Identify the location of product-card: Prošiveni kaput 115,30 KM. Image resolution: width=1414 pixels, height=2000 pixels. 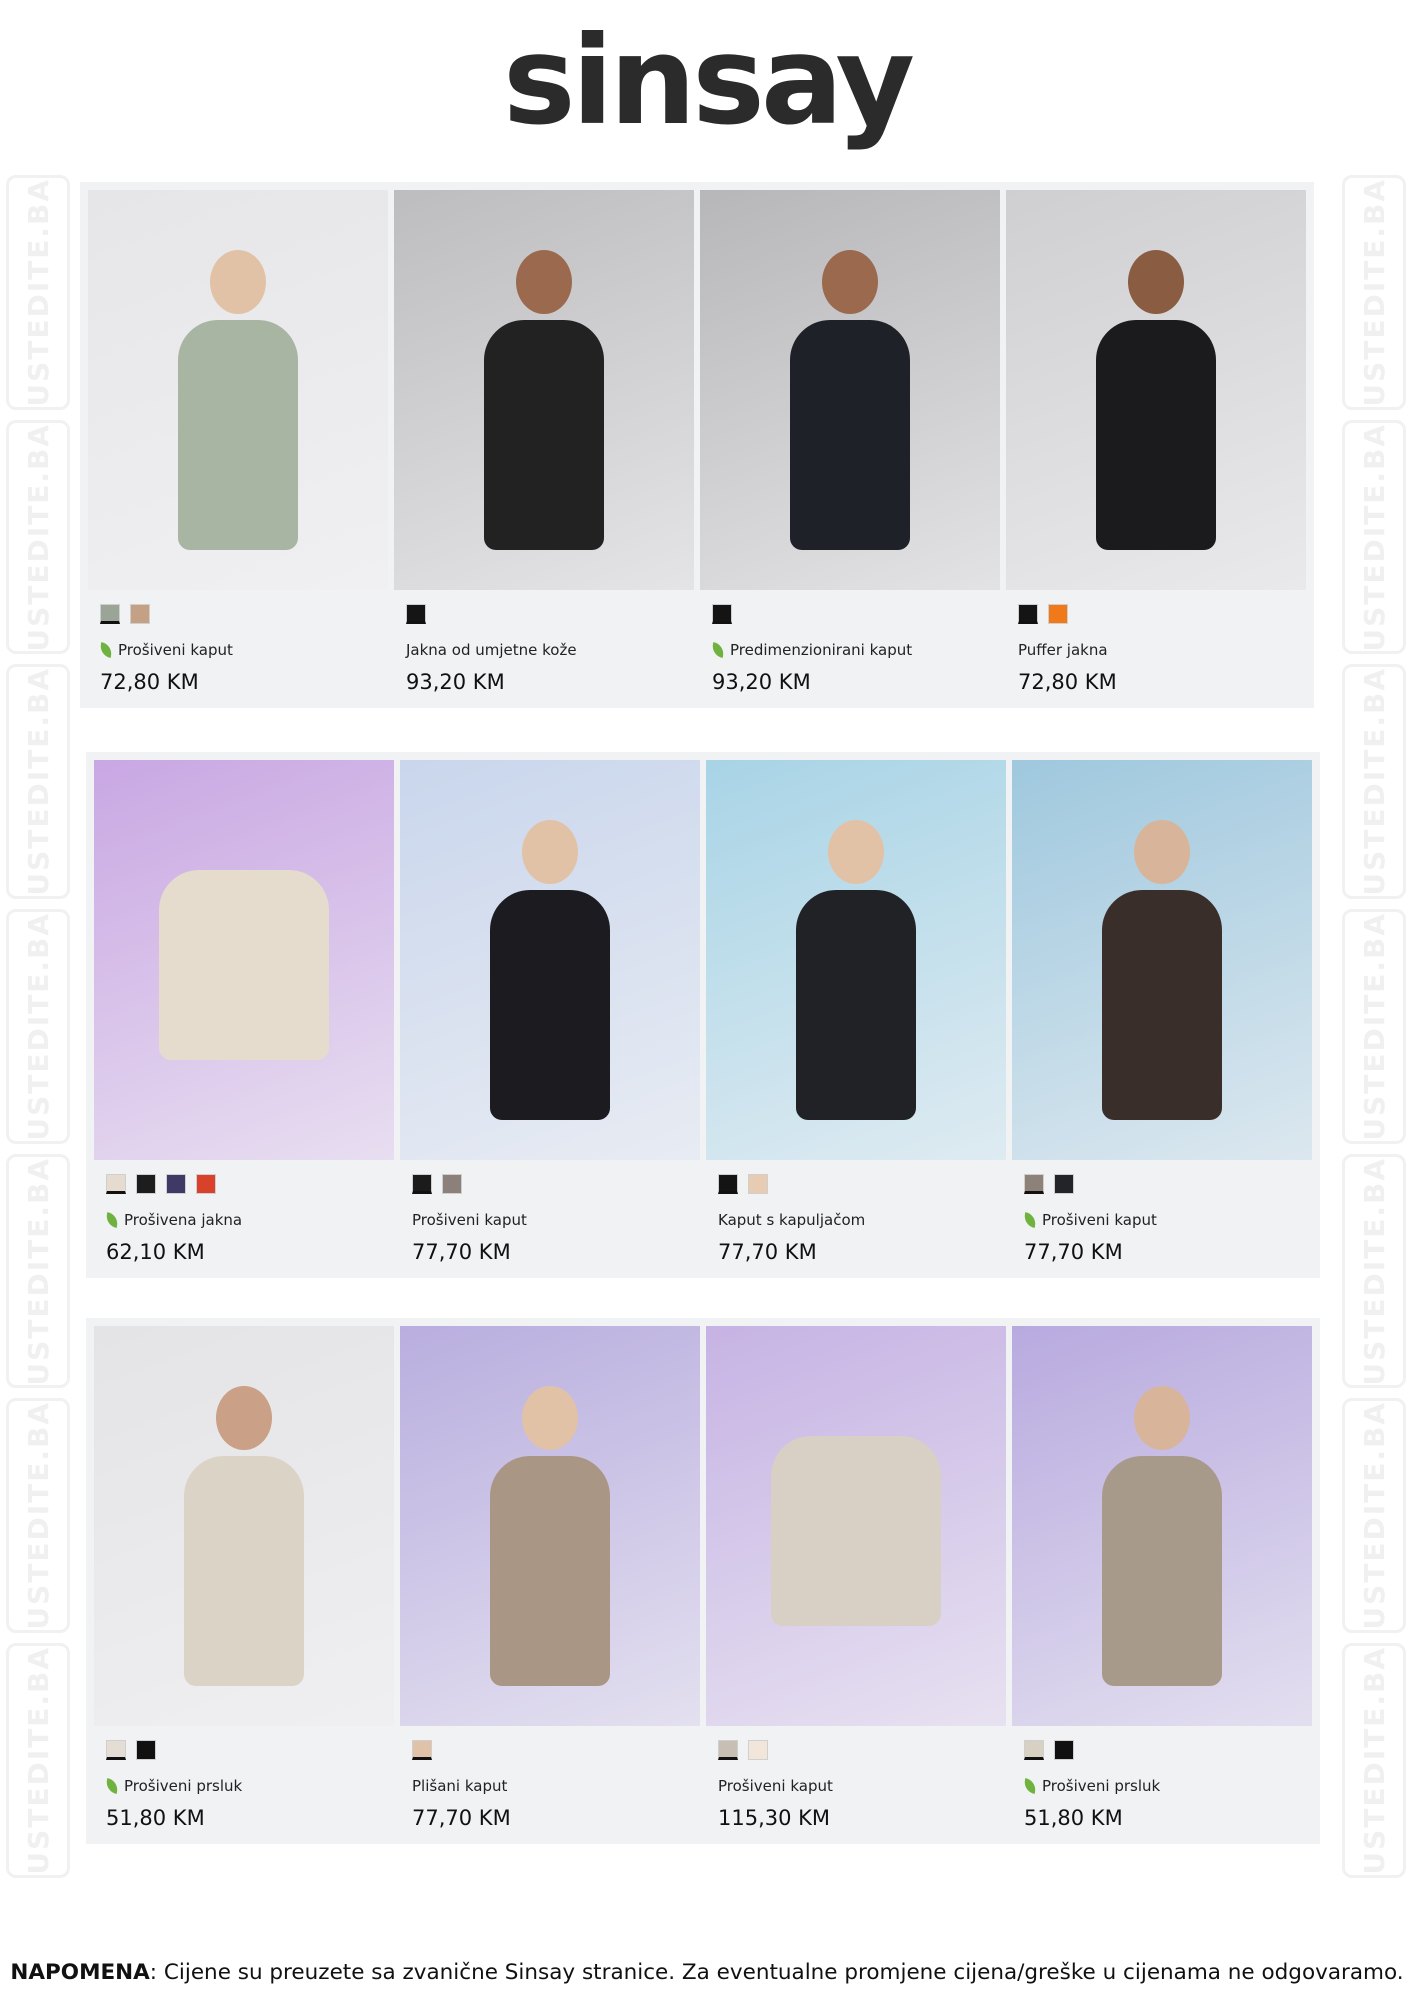
(856, 1578).